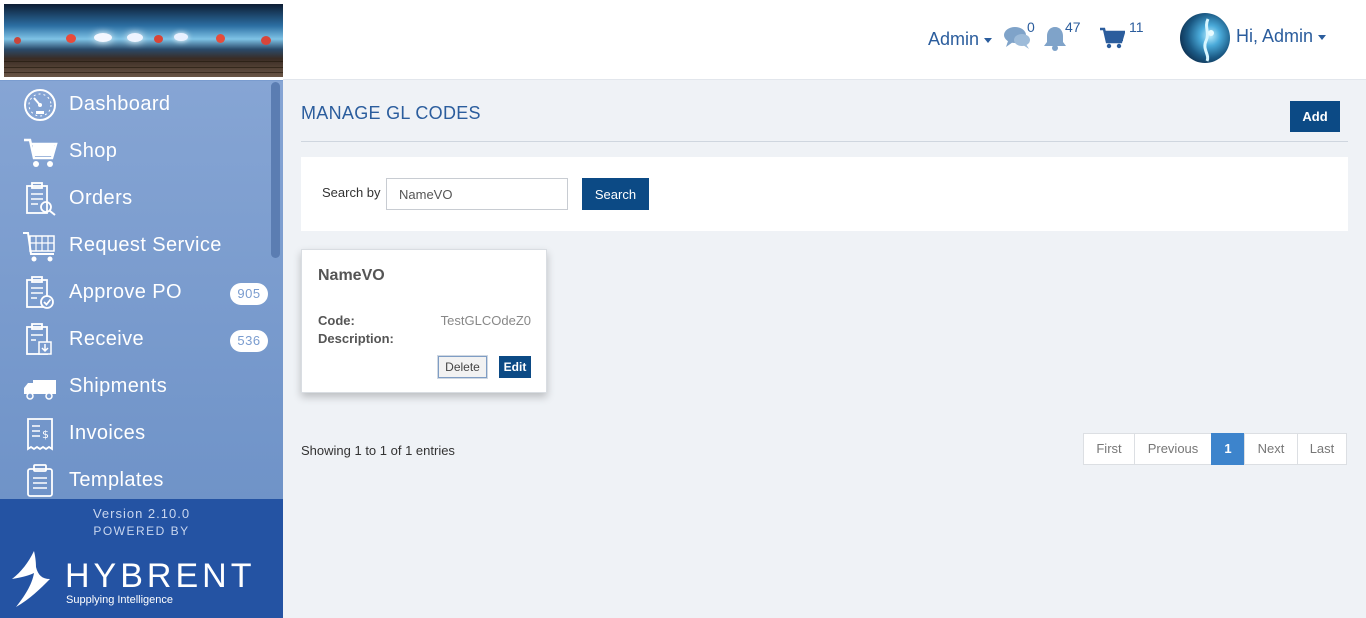 This screenshot has height=618, width=1366. Describe the element at coordinates (249, 294) in the screenshot. I see `approve-po-count-badge: 905` at that location.